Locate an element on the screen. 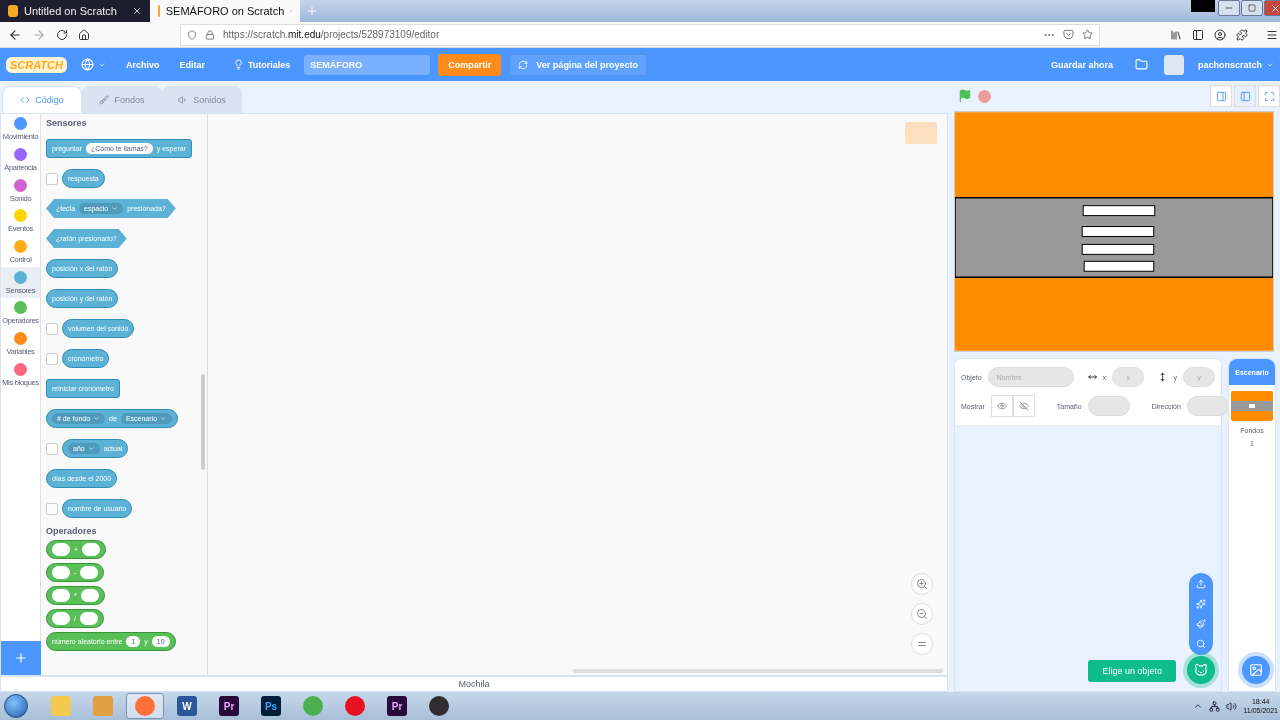 The image size is (1280, 720). redaction-block is located at coordinates (1203, 6).